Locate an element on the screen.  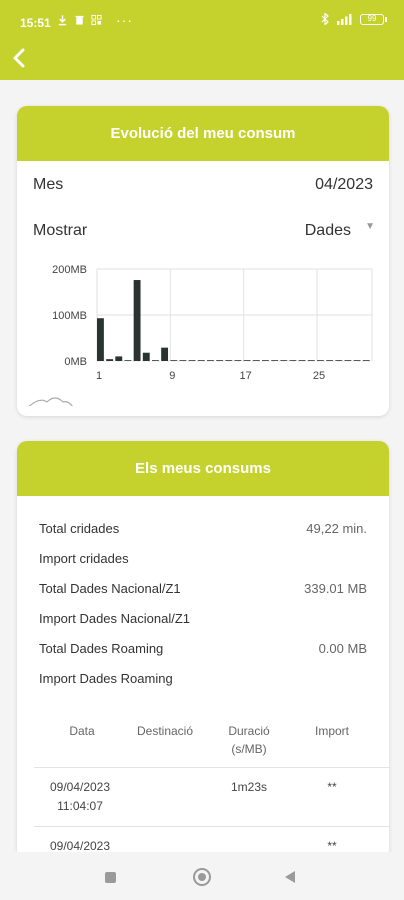
stat-label: Import Dades Roaming is located at coordinates (106, 678).